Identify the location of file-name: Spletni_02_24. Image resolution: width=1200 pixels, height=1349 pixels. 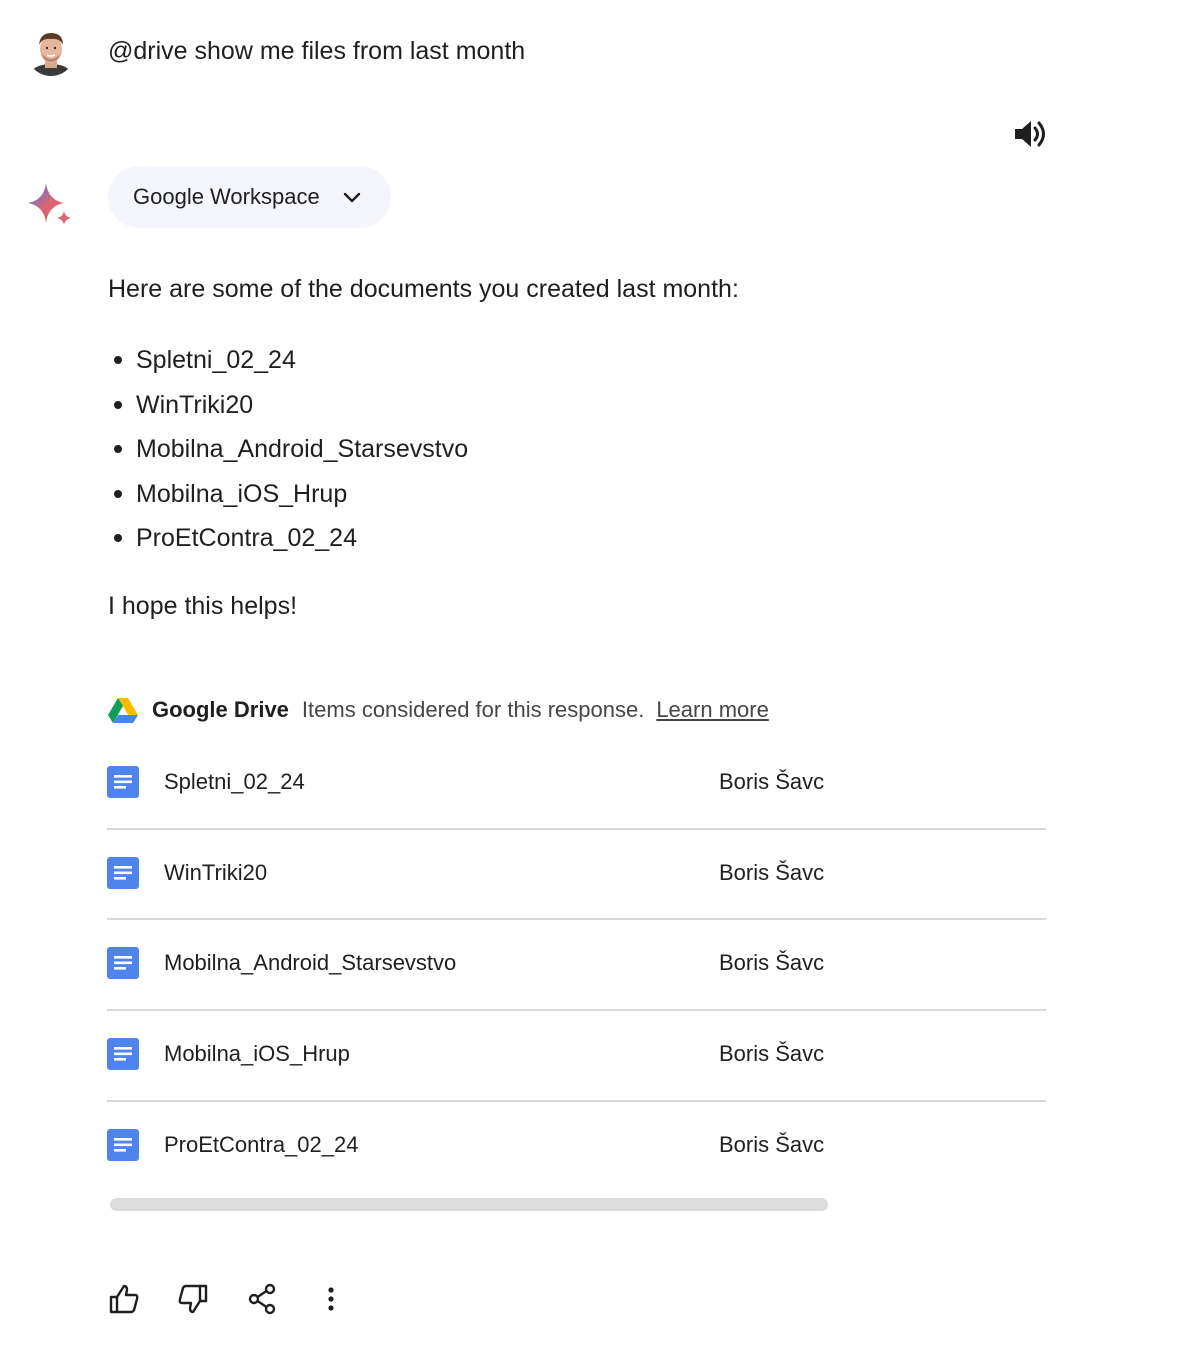
(234, 781).